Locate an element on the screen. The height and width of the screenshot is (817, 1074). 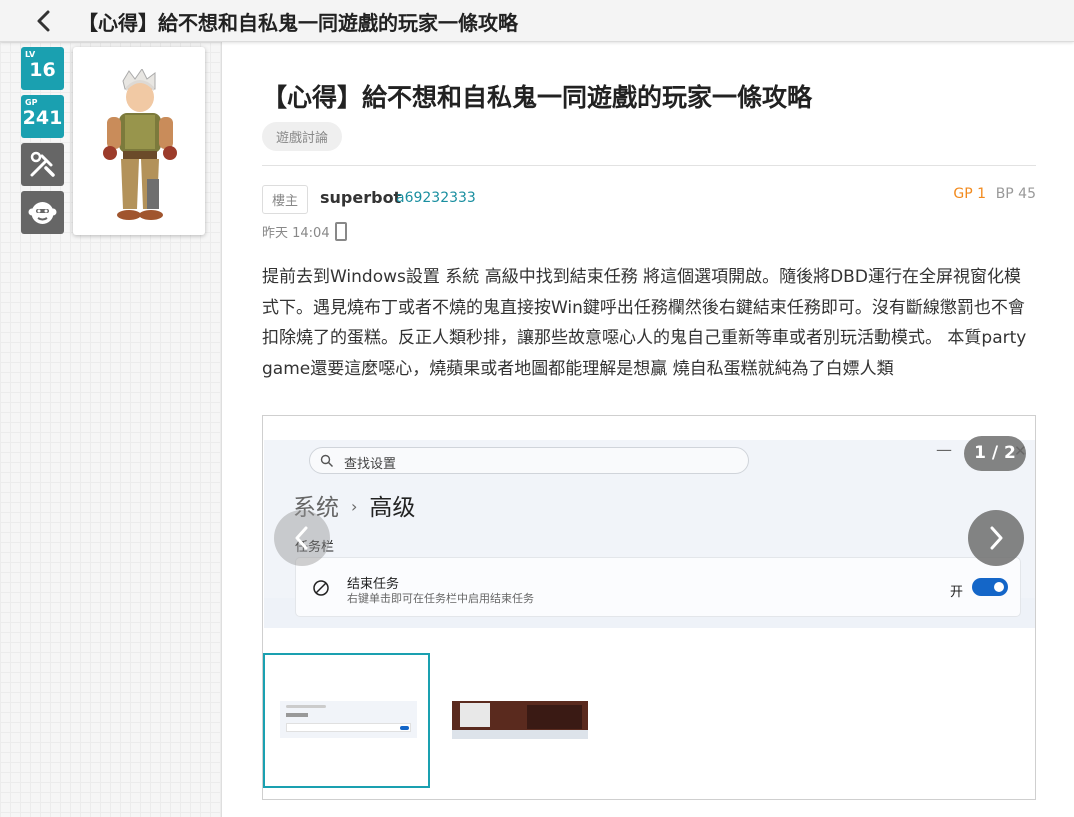
divider is located at coordinates (649, 165).